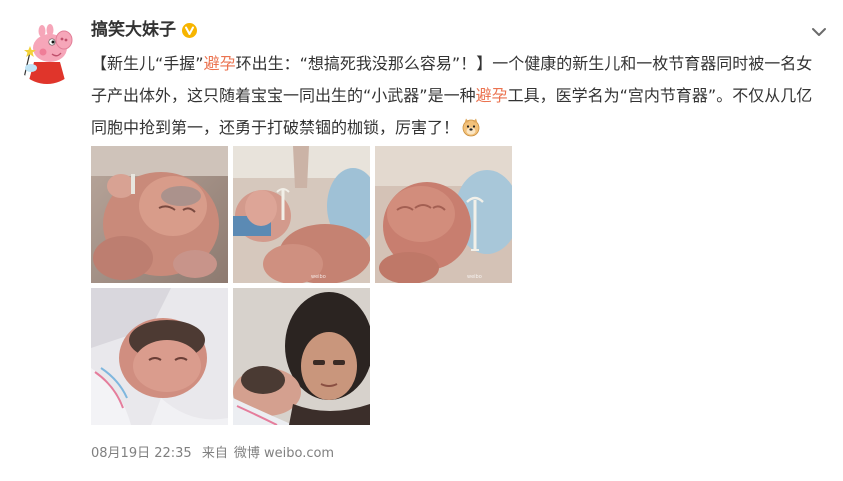 The width and height of the screenshot is (843, 481). Describe the element at coordinates (471, 126) in the screenshot. I see `doge-emoji-icon` at that location.